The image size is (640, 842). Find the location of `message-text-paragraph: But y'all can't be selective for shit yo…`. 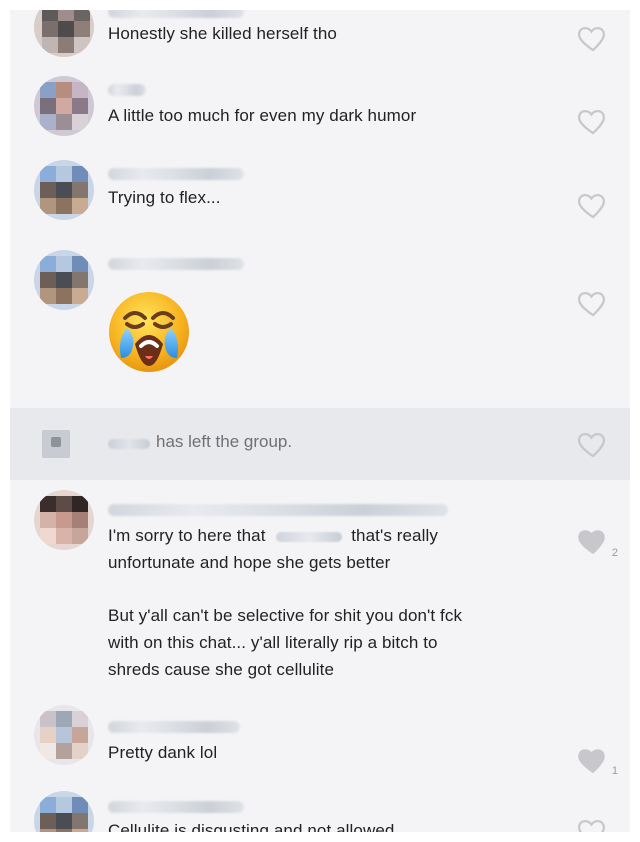

message-text-paragraph: But y'all can't be selective for shit yo… is located at coordinates (285, 642).